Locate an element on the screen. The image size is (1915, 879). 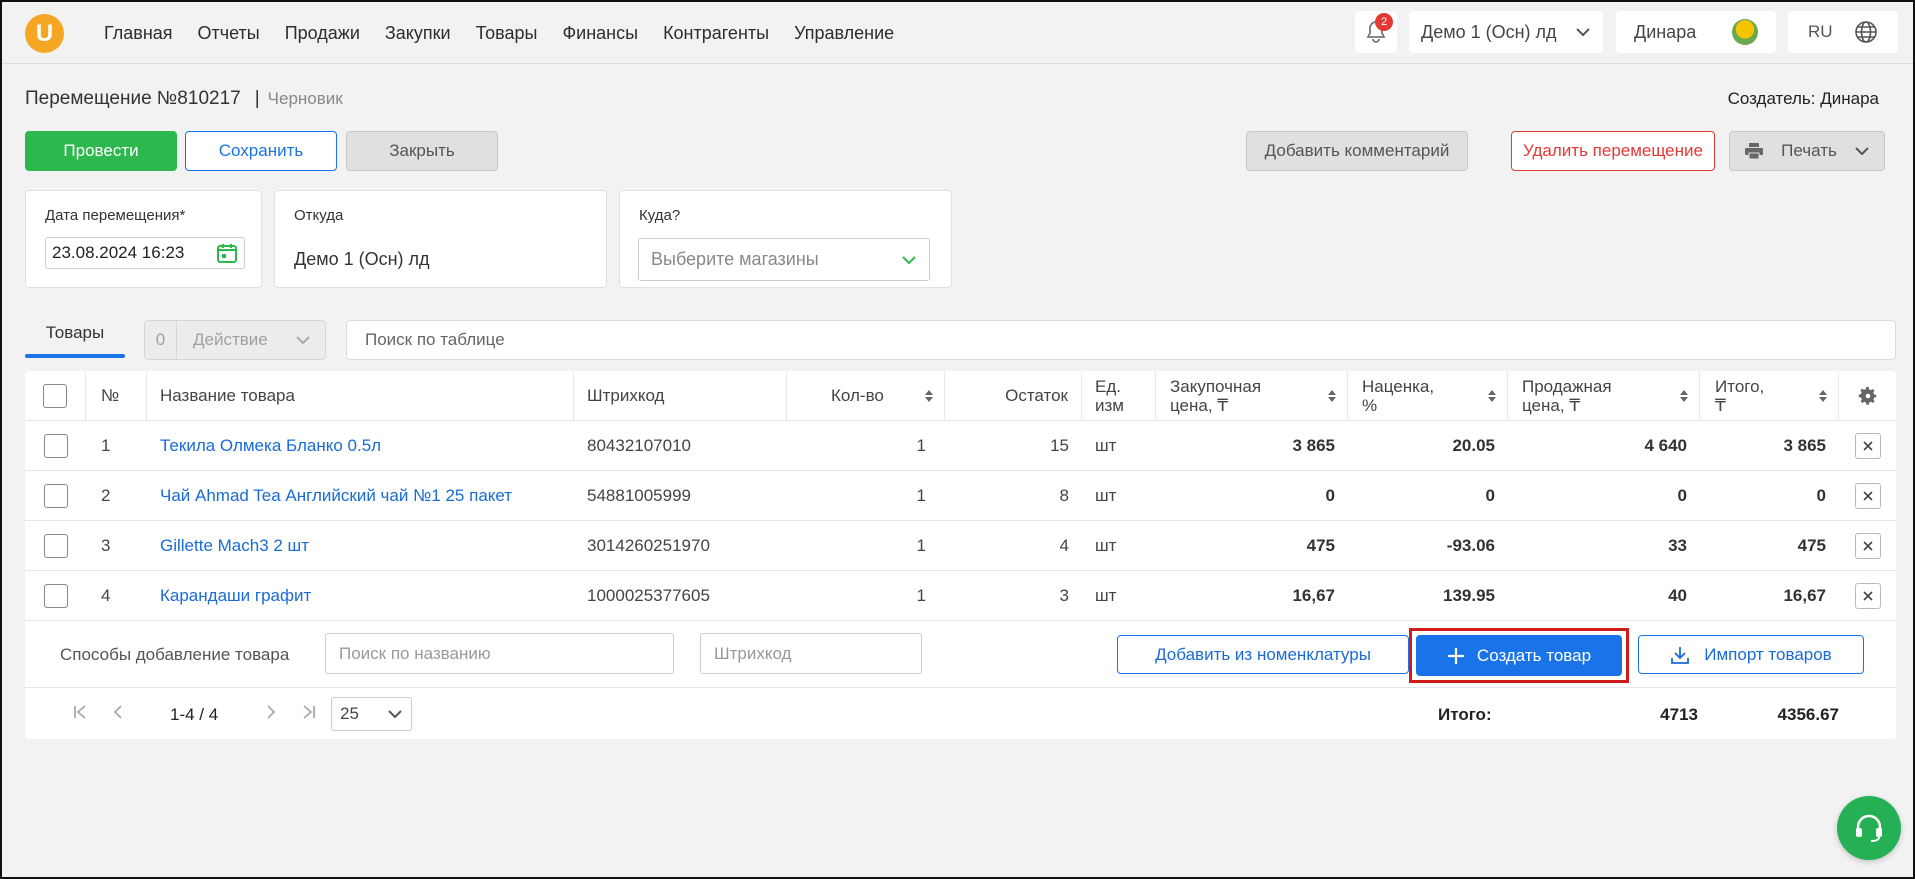
header-total: Итого, ₸ is located at coordinates (1769, 396).